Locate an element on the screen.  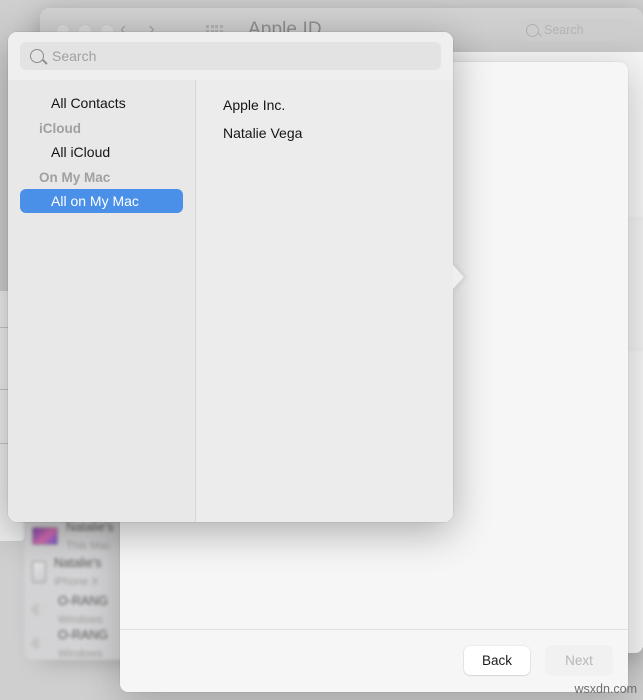
device-subtitle: iPhone X is located at coordinates (76, 582).